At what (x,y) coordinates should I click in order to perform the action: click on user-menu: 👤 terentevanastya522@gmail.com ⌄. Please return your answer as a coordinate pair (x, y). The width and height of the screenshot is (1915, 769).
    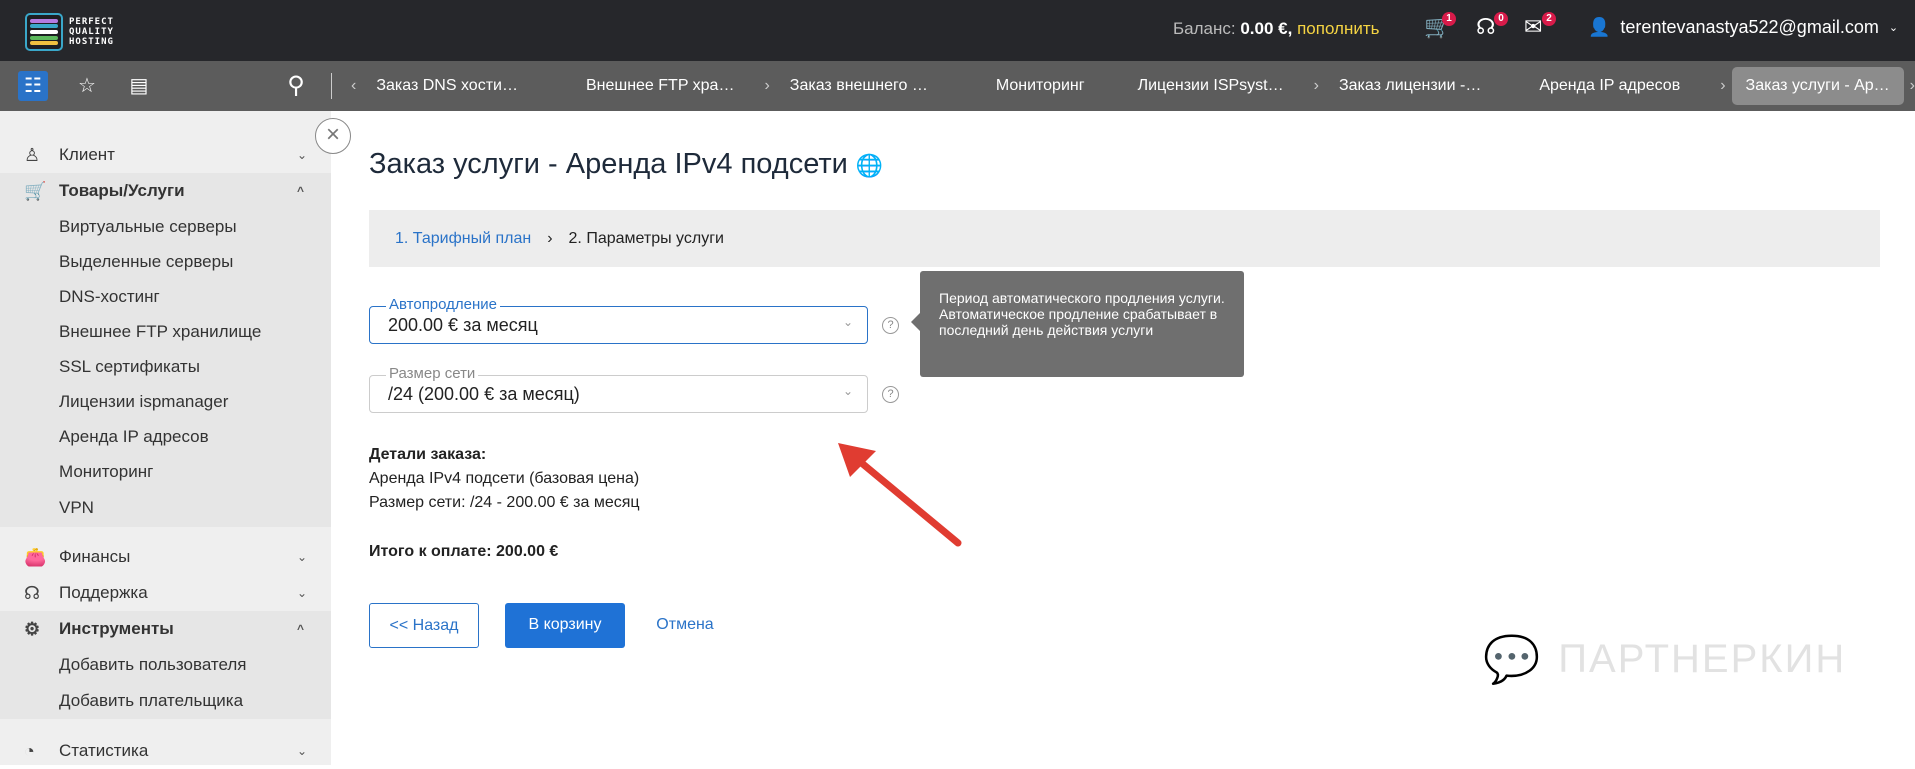
    Looking at the image, I should click on (1743, 27).